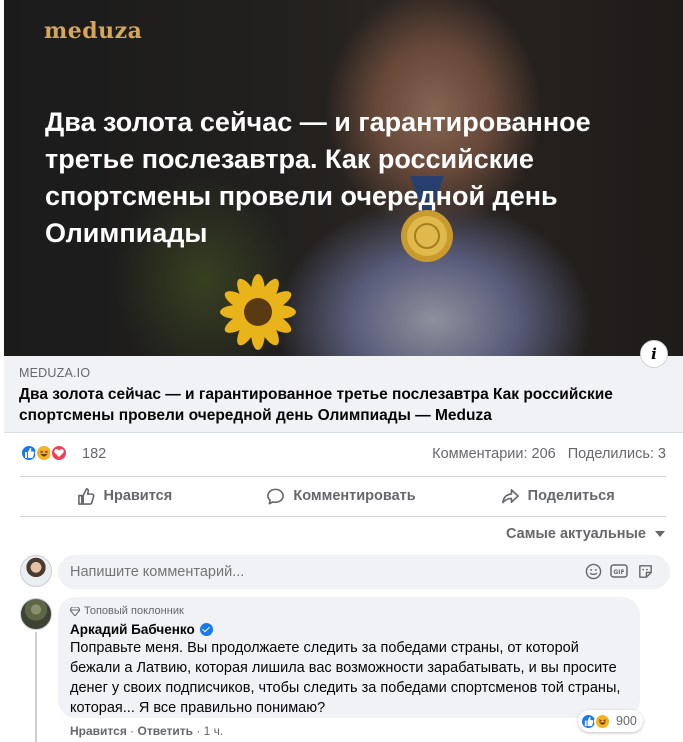 This screenshot has width=683, height=742. I want to click on meduza-logo: meduza, so click(93, 31).